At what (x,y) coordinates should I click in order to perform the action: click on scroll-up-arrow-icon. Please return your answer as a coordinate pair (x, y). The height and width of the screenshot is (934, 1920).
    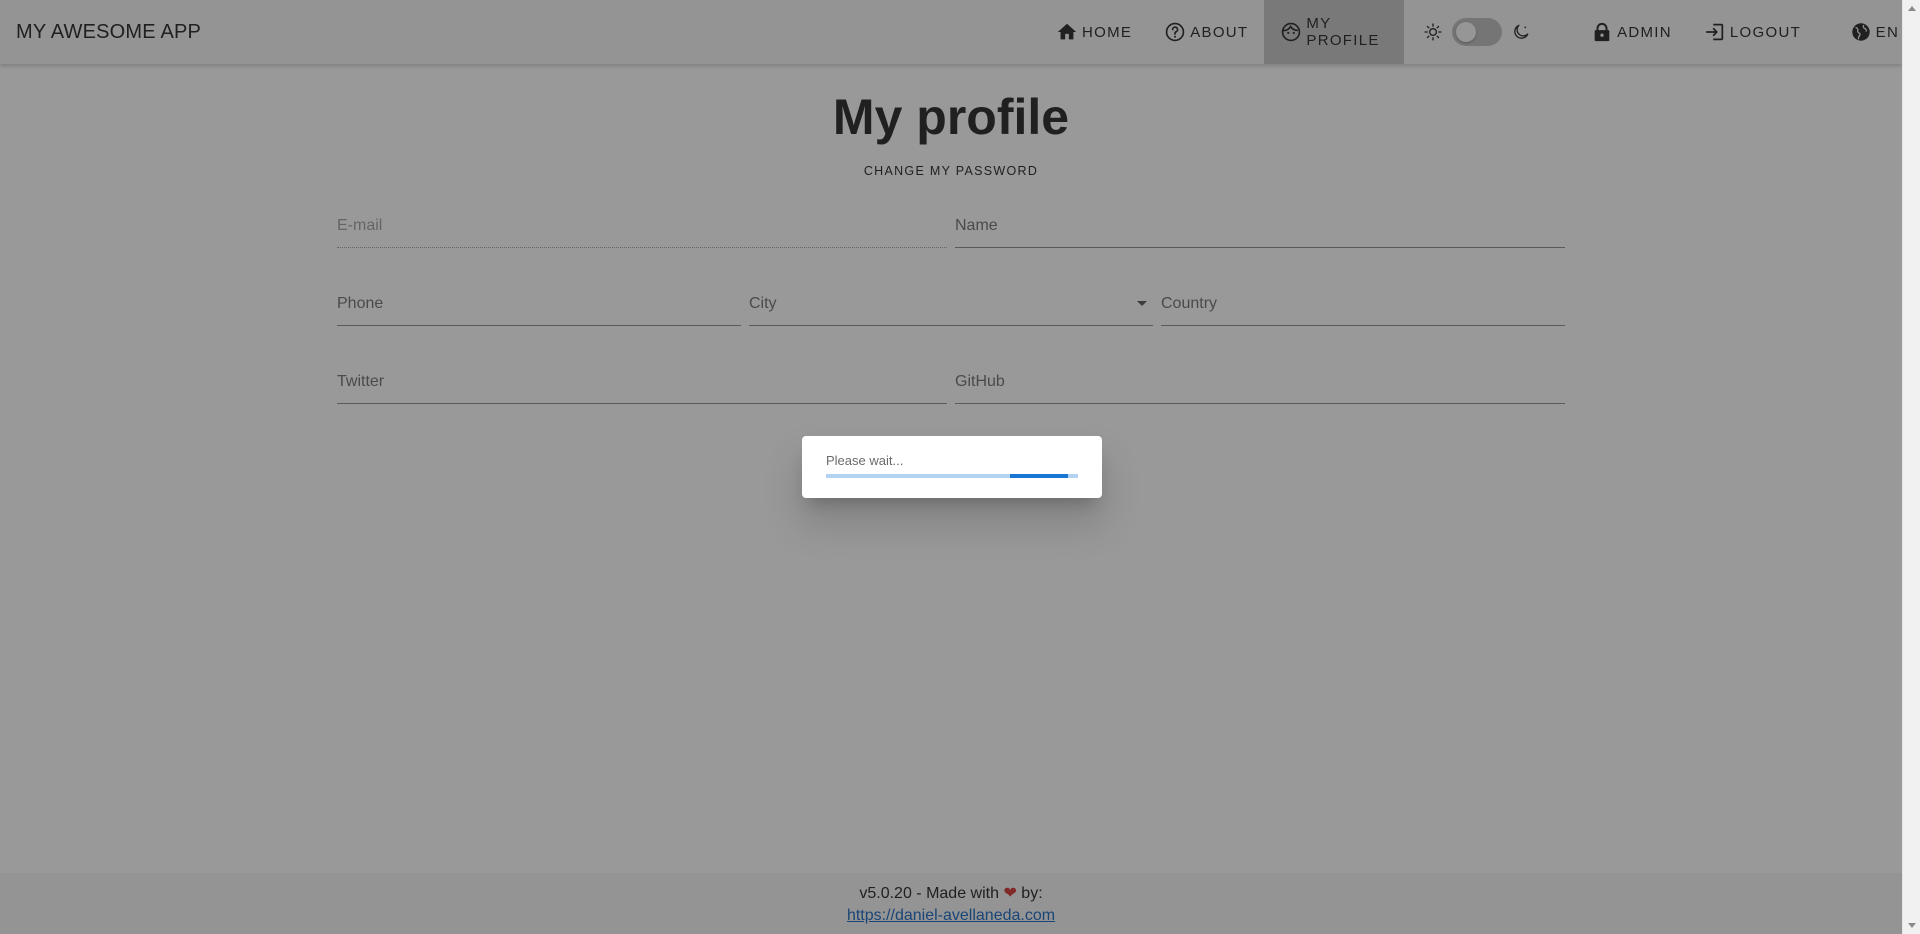
    Looking at the image, I should click on (1912, 8).